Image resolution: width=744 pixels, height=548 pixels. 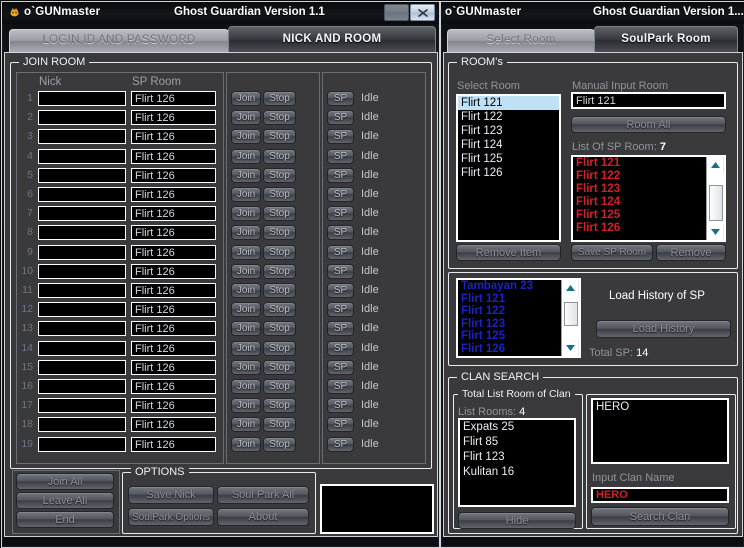 I want to click on history-scroll-down-arrow-icon, so click(x=570, y=348).